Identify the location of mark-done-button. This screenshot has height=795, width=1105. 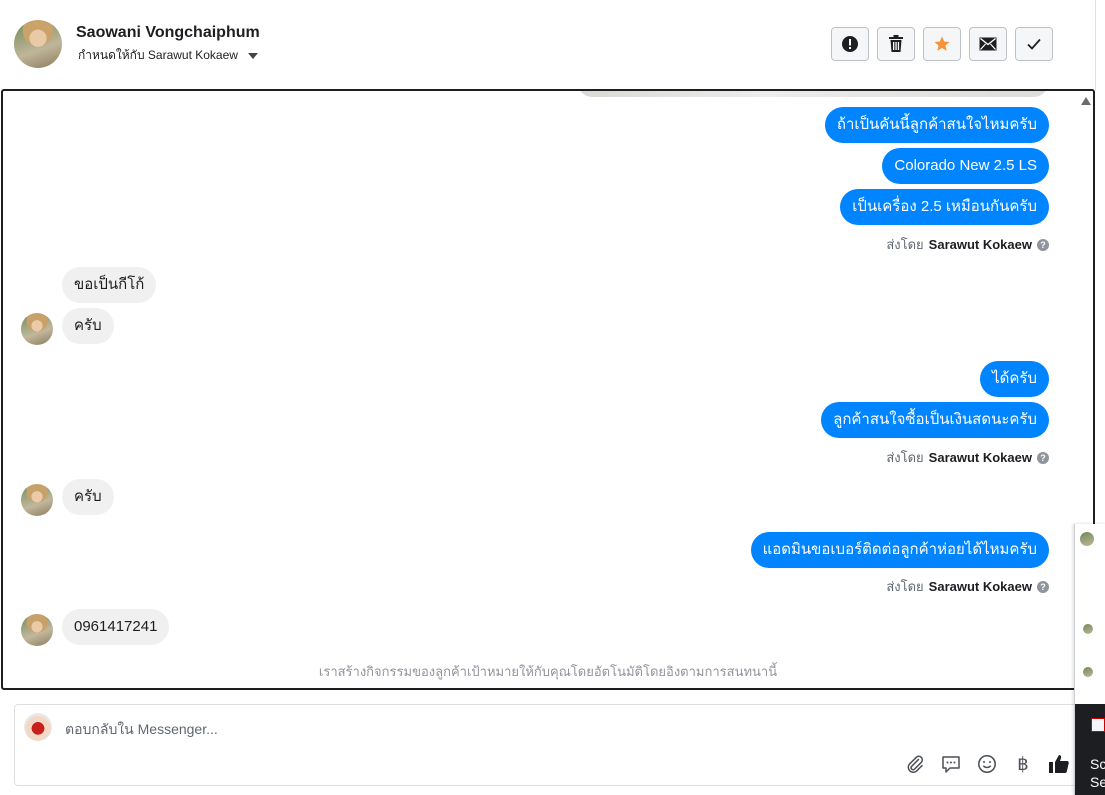
(1034, 44).